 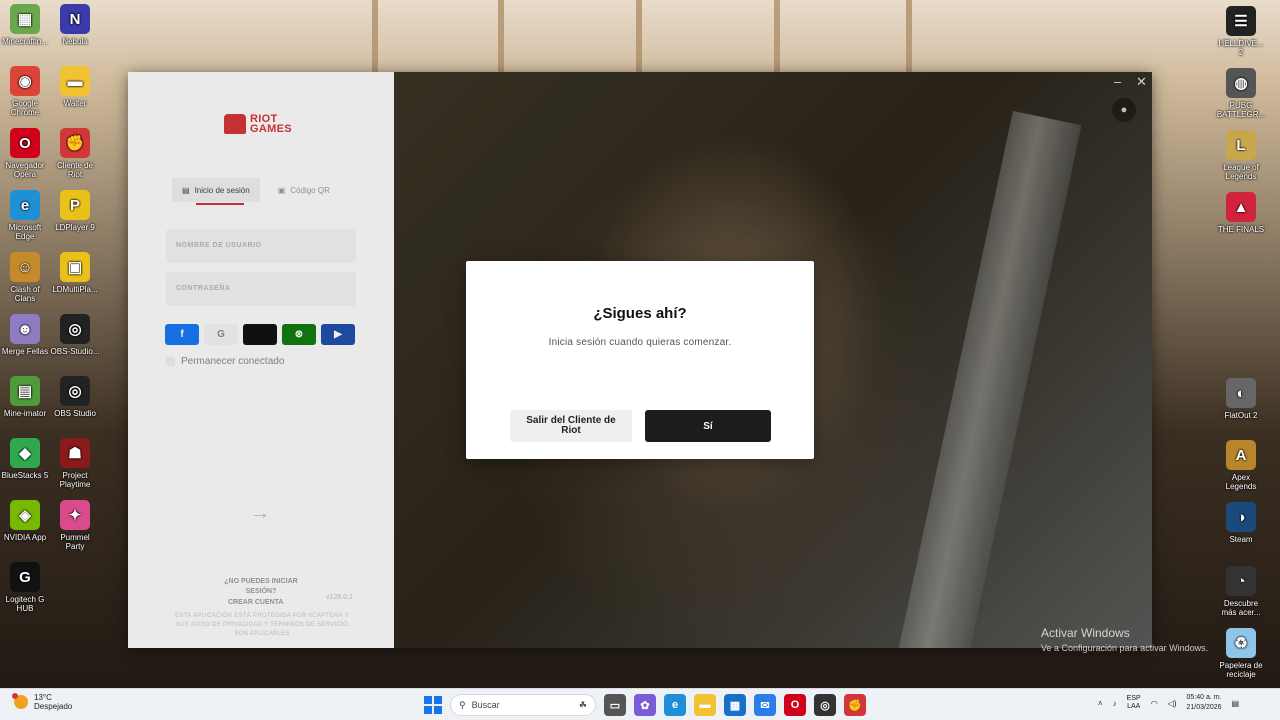 I want to click on desktop-icon-label: Google Chrome, so click(x=25, y=108).